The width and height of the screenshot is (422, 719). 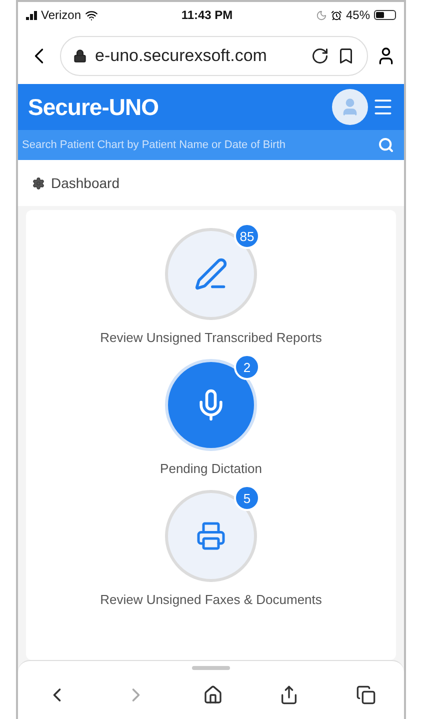 What do you see at coordinates (321, 15) in the screenshot?
I see `moon-icon` at bounding box center [321, 15].